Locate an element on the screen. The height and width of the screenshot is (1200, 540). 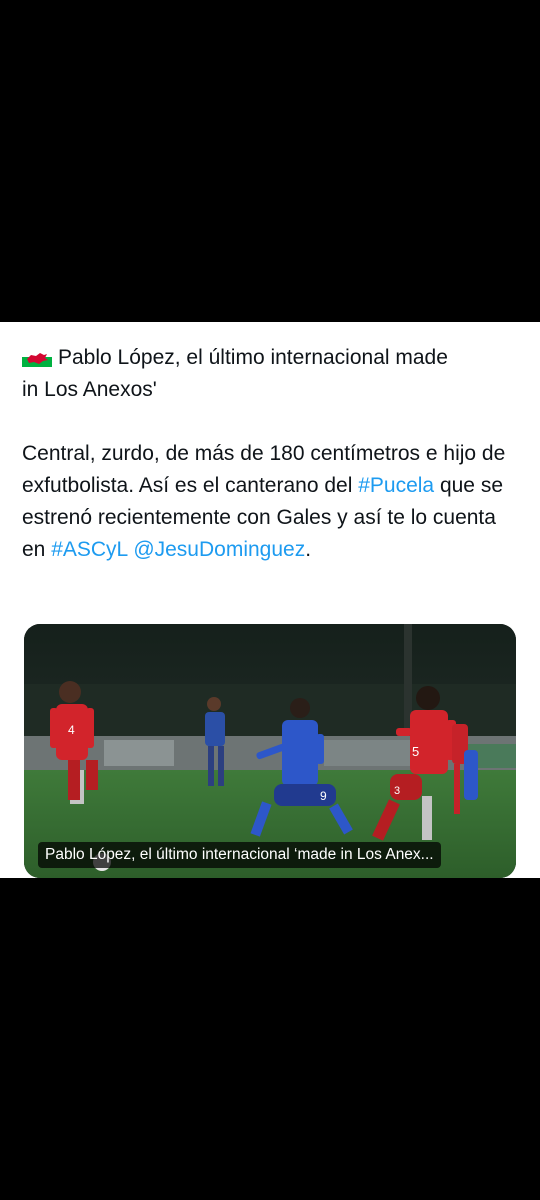
body-end: . is located at coordinates (308, 549).